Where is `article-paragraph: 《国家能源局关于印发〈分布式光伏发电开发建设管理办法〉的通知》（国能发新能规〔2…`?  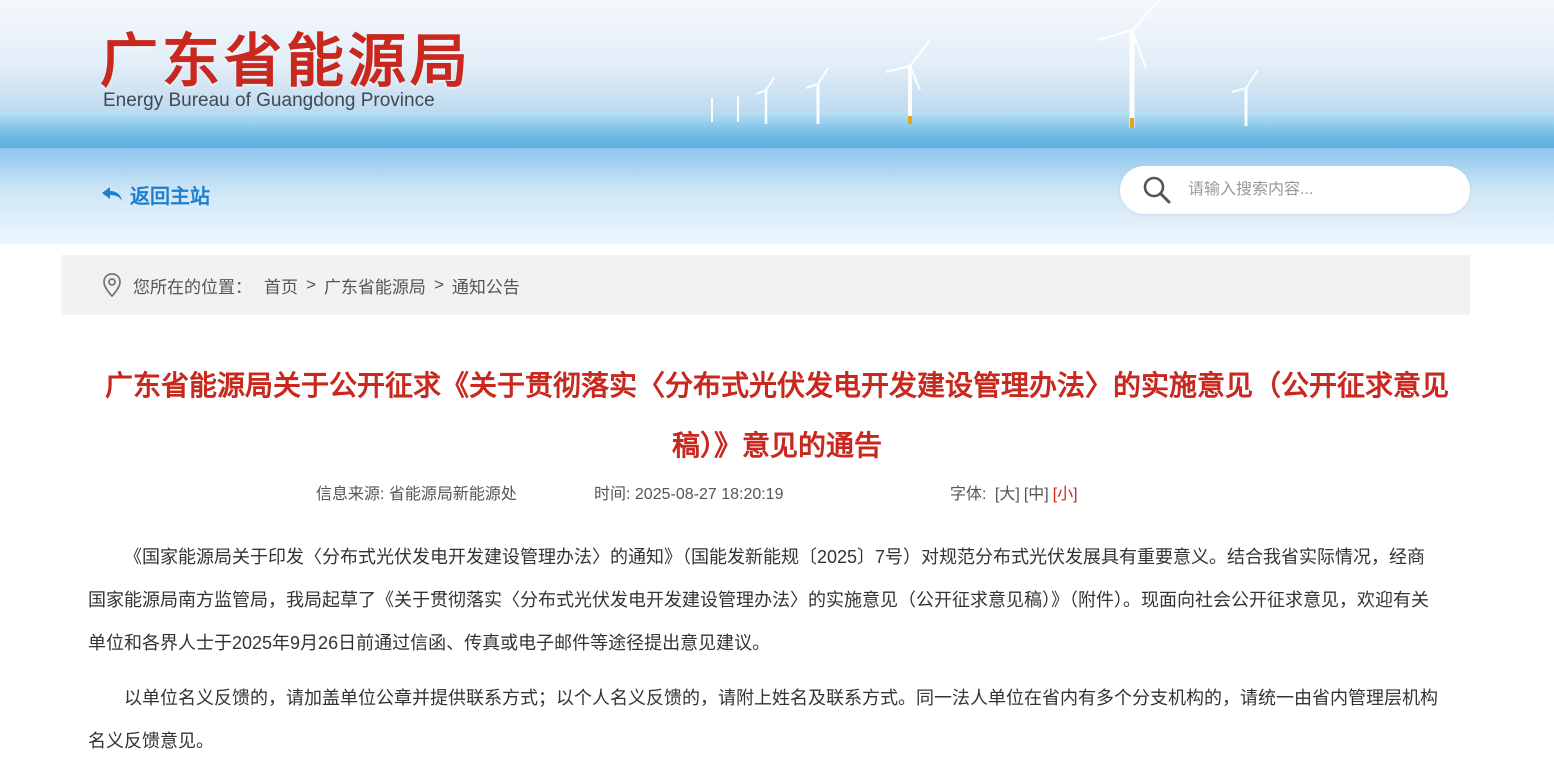
article-paragraph: 《国家能源局关于印发〈分布式光伏发电开发建设管理办法〉的通知》（国能发新能规〔2… is located at coordinates (758, 600).